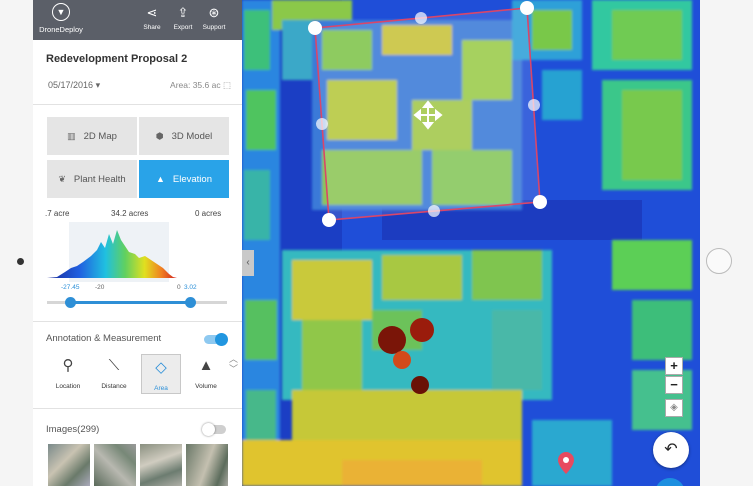  I want to click on elevation-histogram, so click(112, 252).